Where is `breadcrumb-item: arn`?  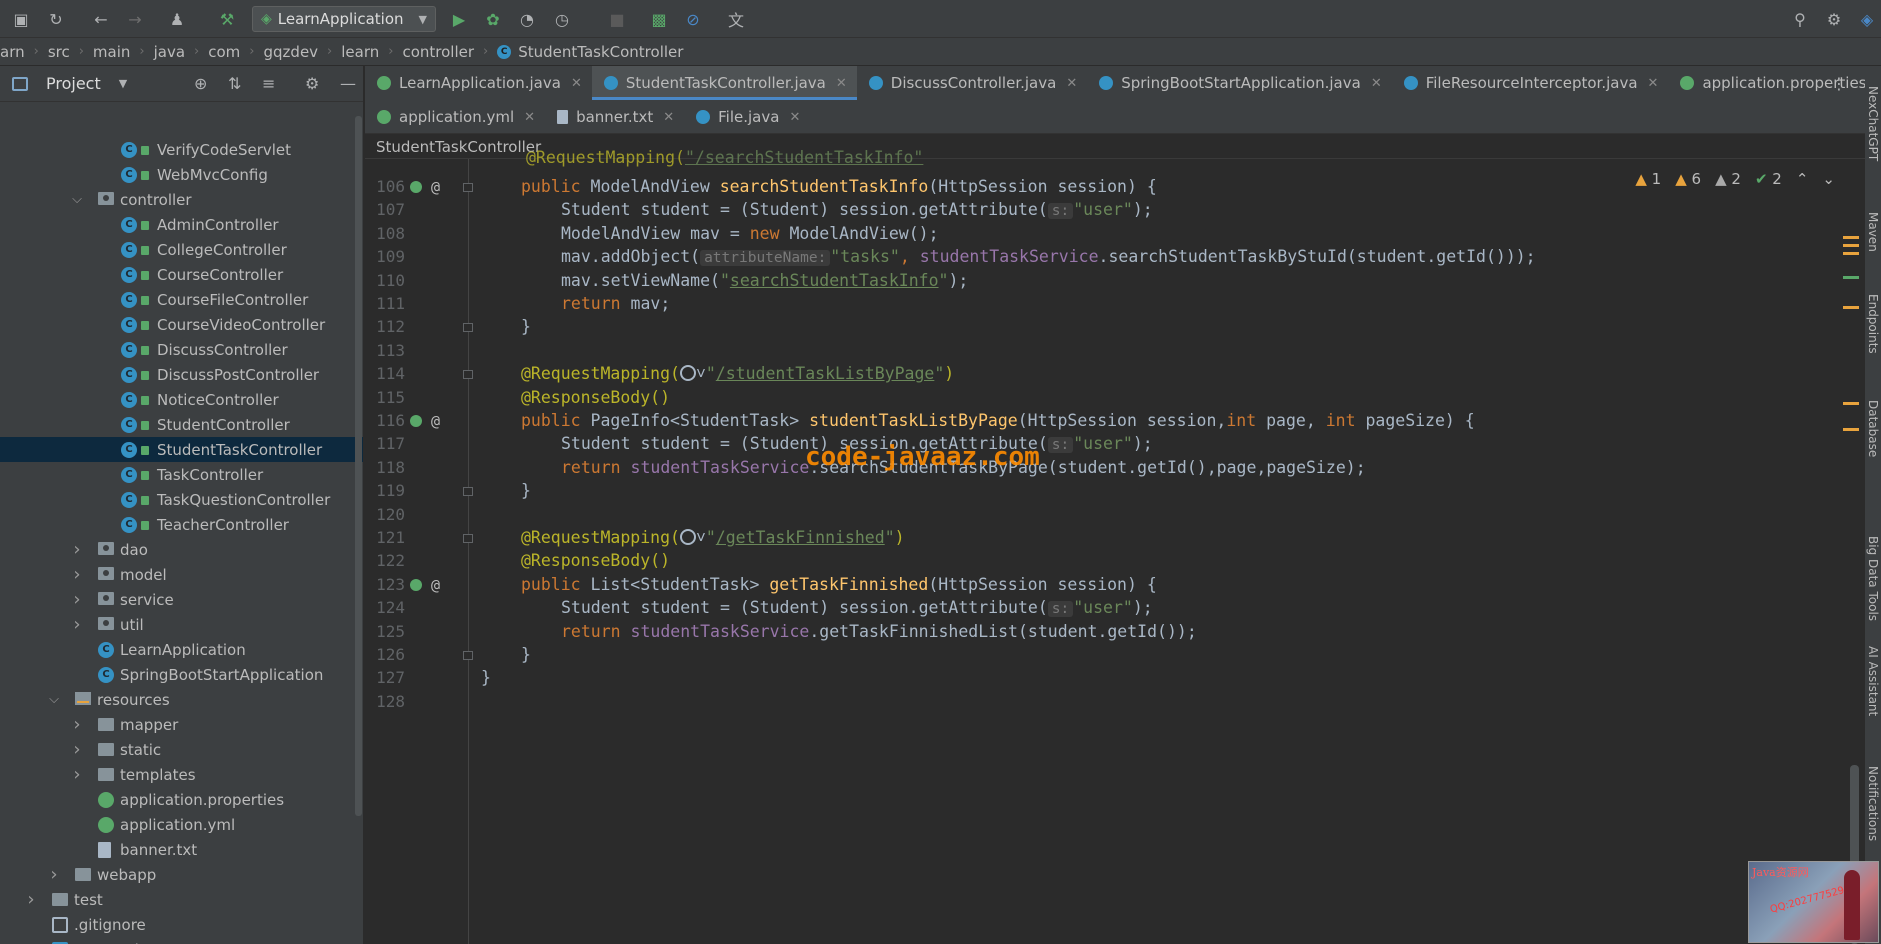 breadcrumb-item: arn is located at coordinates (12, 52).